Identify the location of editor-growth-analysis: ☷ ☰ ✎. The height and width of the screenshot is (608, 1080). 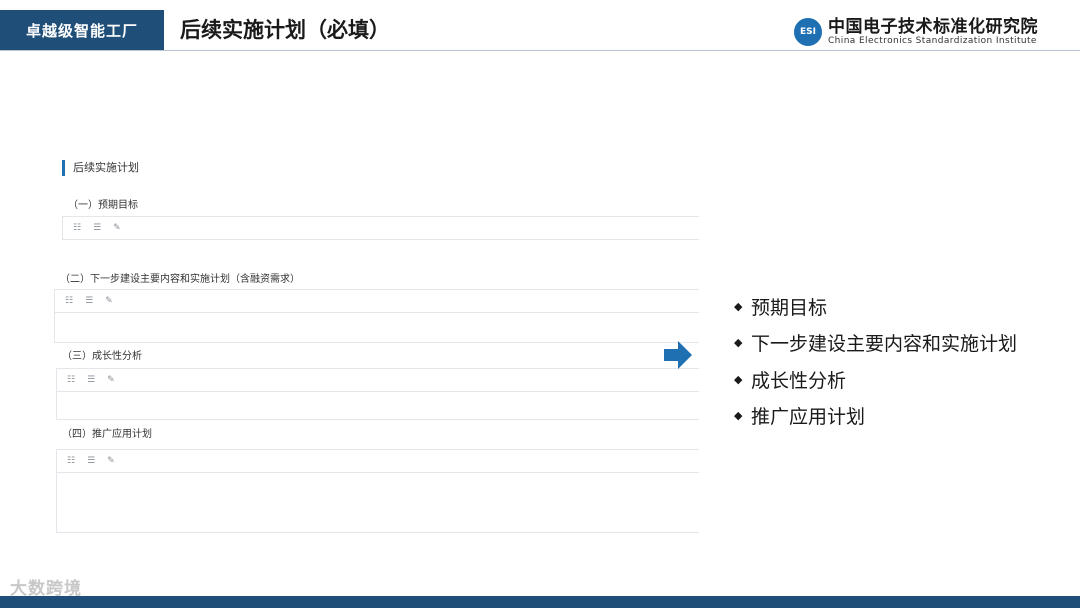
(377, 394).